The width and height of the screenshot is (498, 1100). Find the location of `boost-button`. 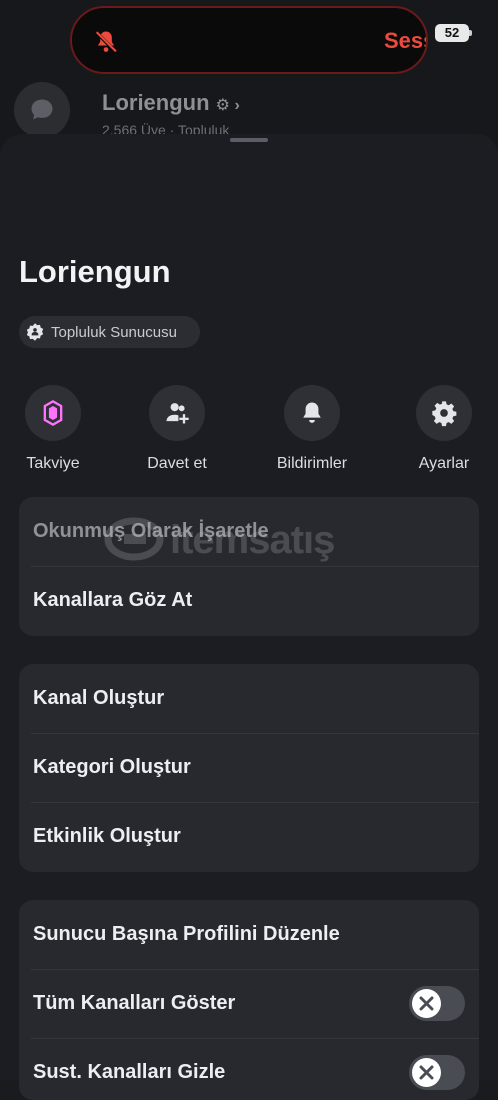

boost-button is located at coordinates (53, 413).